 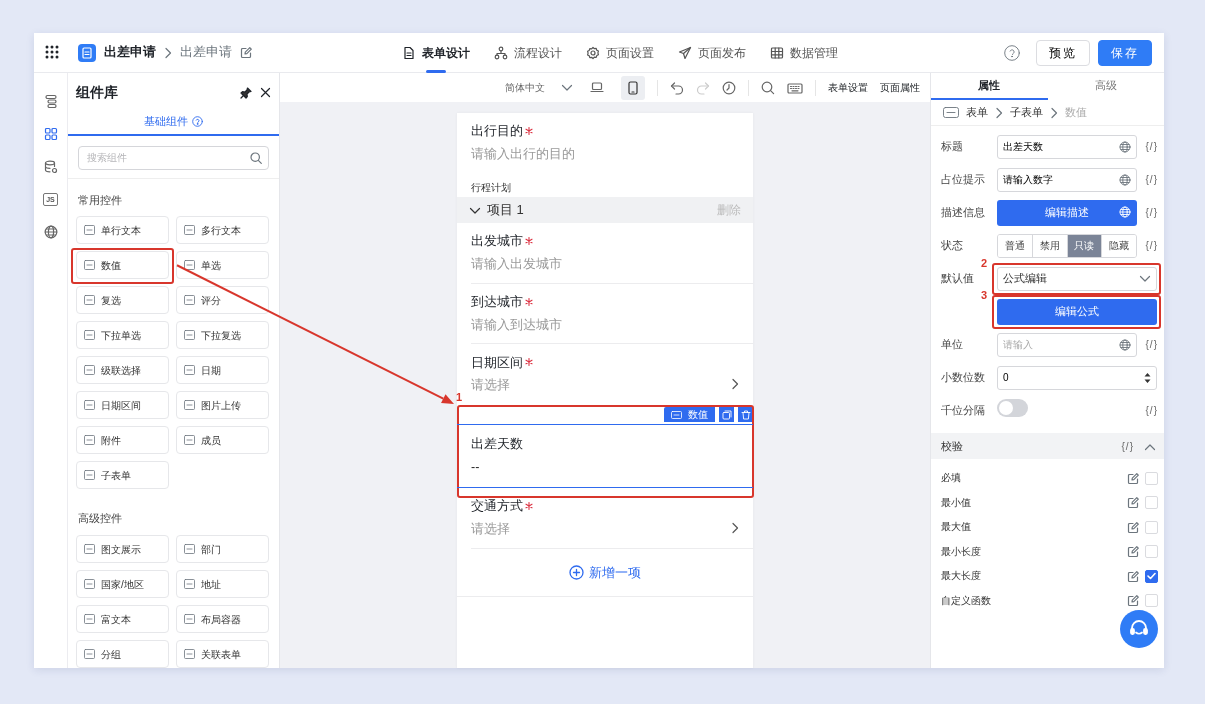 What do you see at coordinates (528, 52) in the screenshot?
I see `nav-tab: 流程设计` at bounding box center [528, 52].